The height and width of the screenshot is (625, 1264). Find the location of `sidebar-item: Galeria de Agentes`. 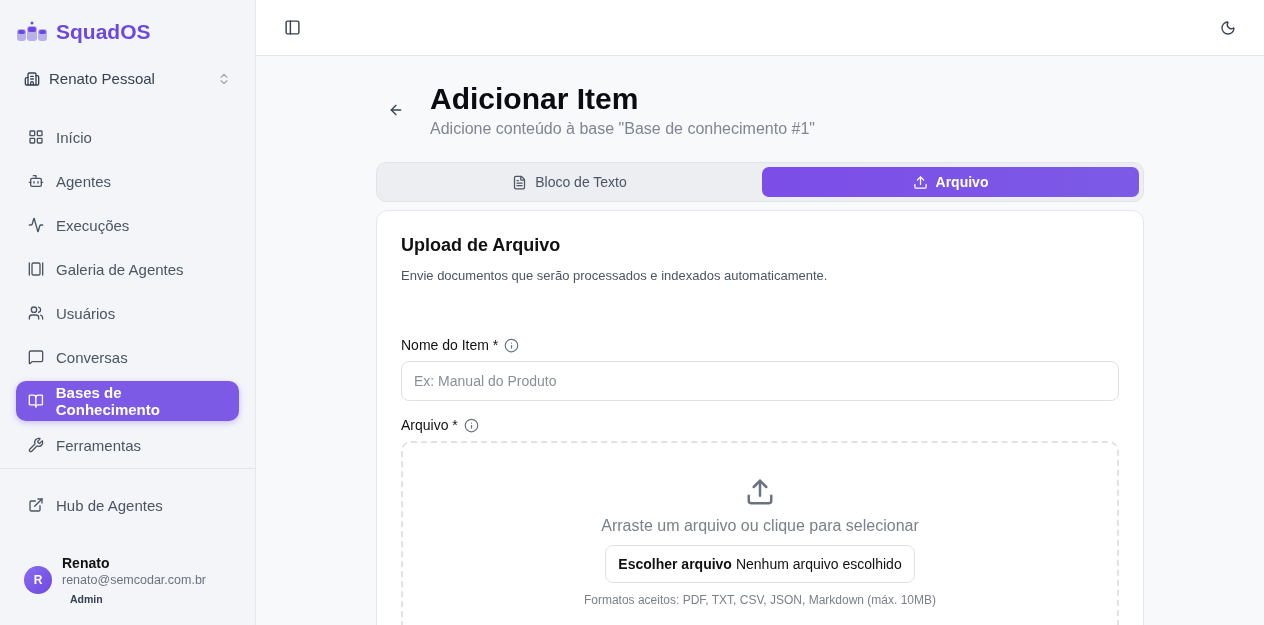

sidebar-item: Galeria de Agentes is located at coordinates (127, 269).